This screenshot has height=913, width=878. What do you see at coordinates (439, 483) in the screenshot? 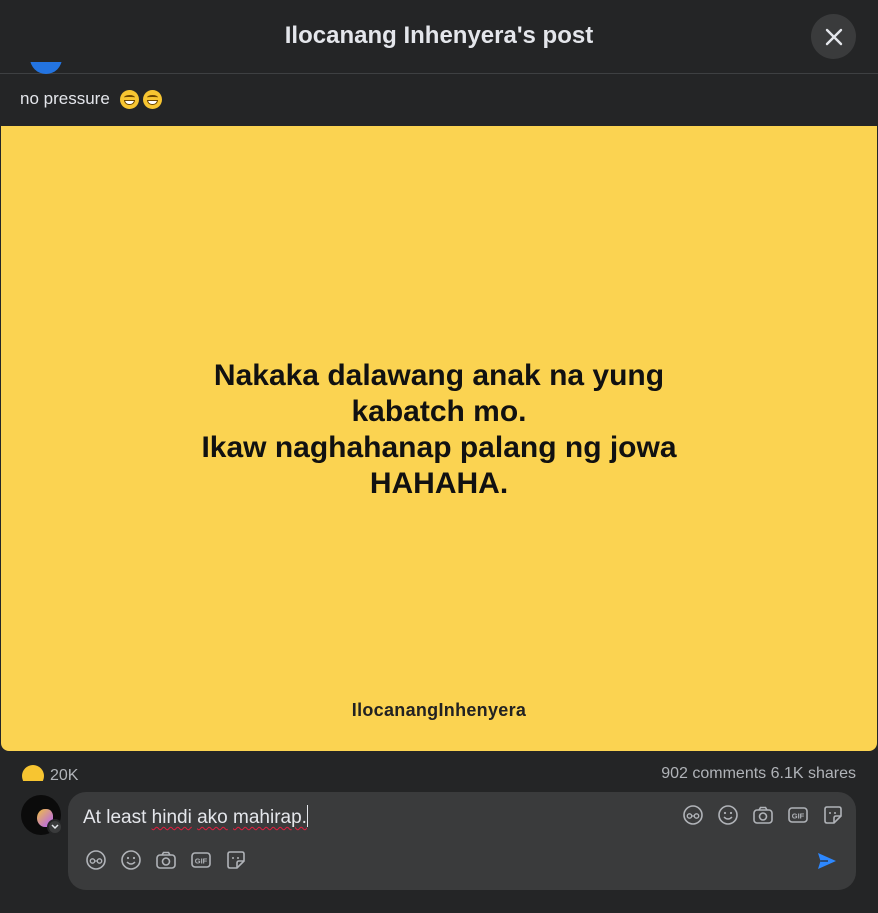
I see `image-line: HAHAHA.` at bounding box center [439, 483].